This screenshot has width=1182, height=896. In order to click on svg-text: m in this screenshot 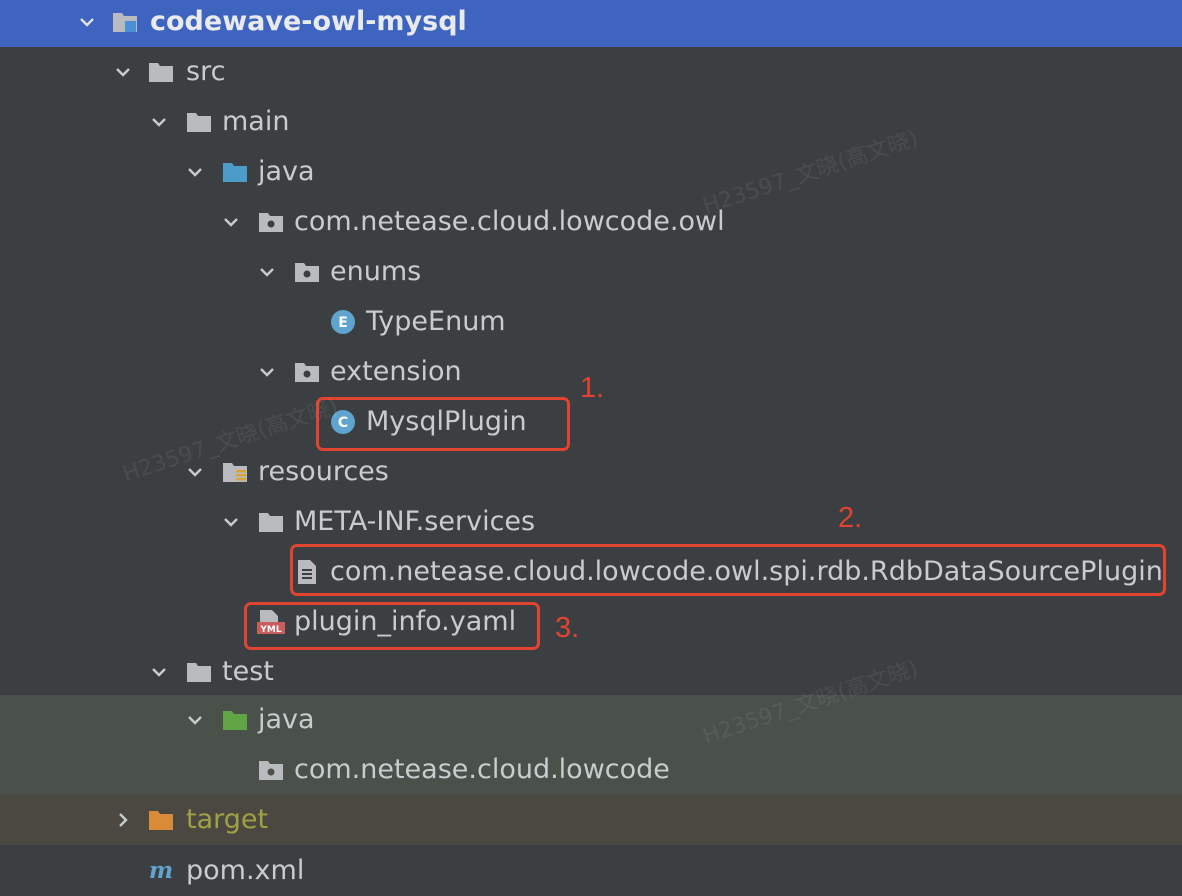, I will do `click(161, 870)`.